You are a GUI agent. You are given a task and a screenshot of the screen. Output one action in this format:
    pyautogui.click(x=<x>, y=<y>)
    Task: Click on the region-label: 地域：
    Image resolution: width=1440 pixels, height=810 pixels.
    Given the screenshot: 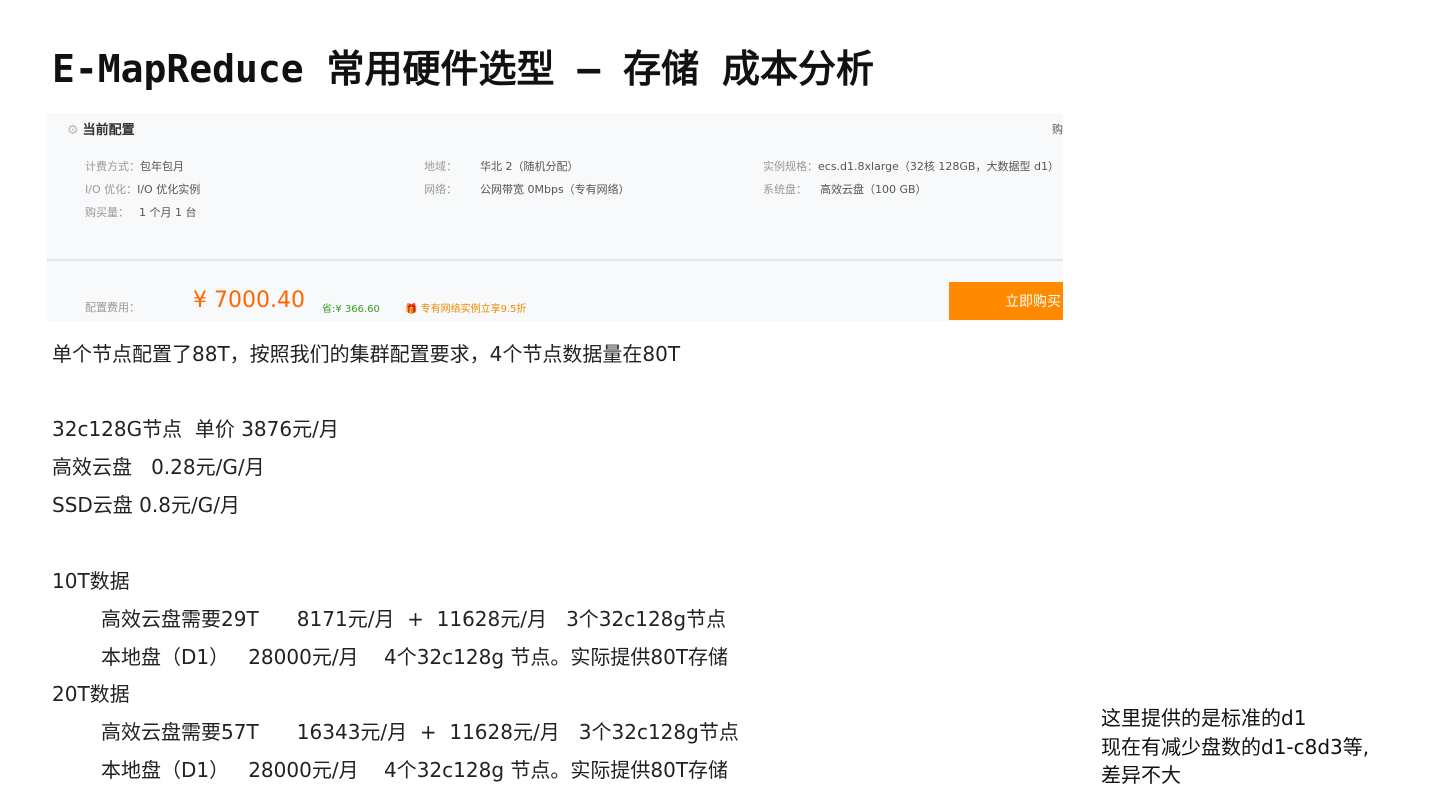 What is the action you would take?
    pyautogui.click(x=440, y=166)
    